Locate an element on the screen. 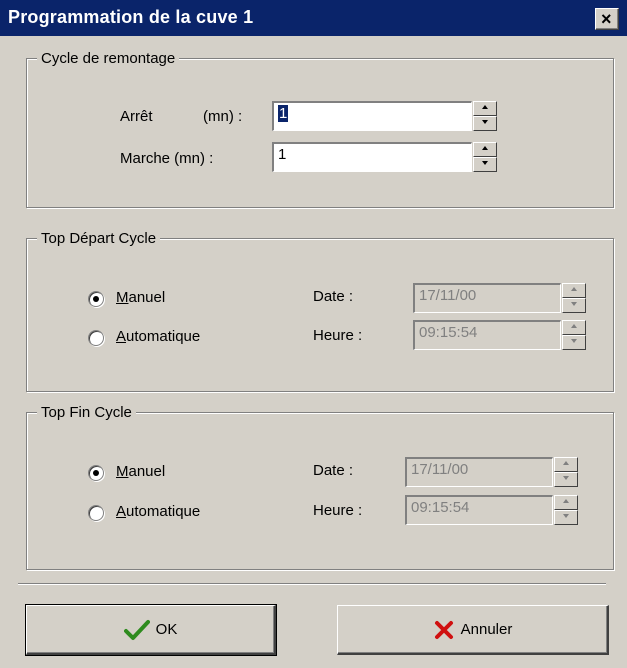  marche-spin-up-button is located at coordinates (485, 149).